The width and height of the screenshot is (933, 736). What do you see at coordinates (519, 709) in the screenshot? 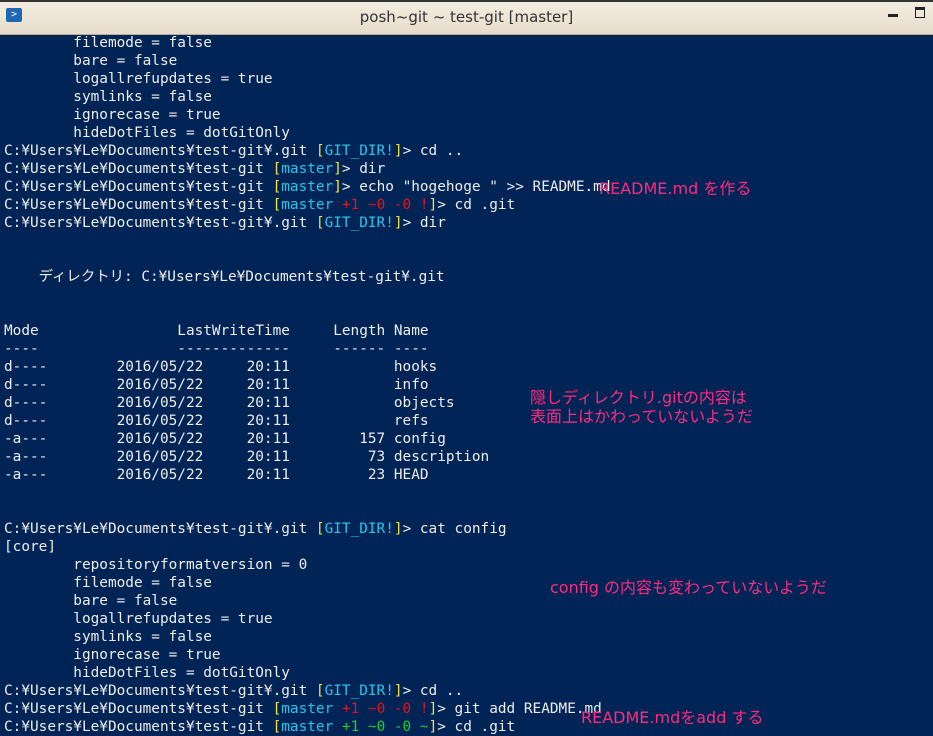
I see `console-text: > git add README.md` at bounding box center [519, 709].